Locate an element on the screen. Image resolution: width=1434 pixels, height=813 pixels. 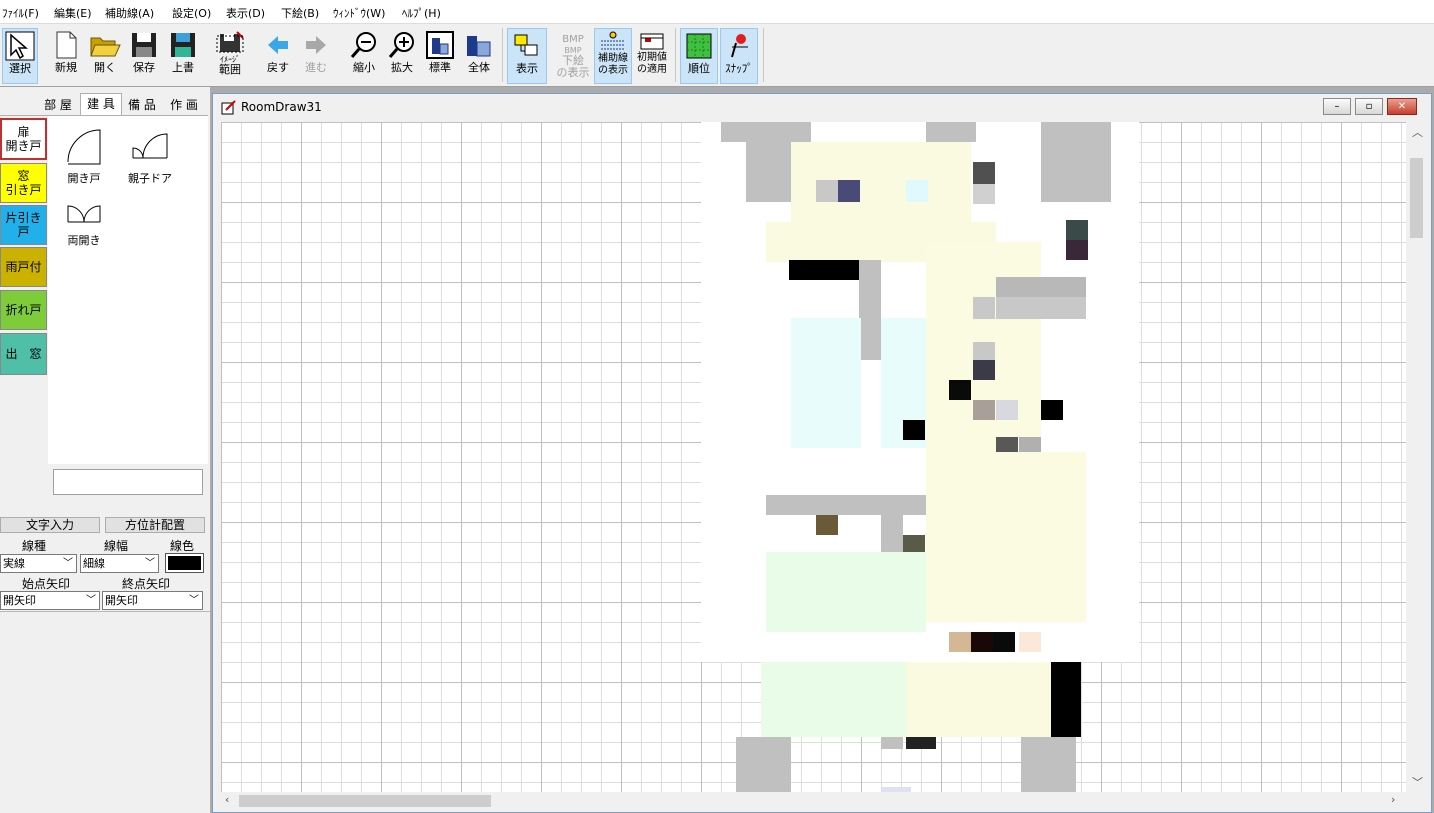
item-parent-child-door: 親子ドア is located at coordinates (150, 157).